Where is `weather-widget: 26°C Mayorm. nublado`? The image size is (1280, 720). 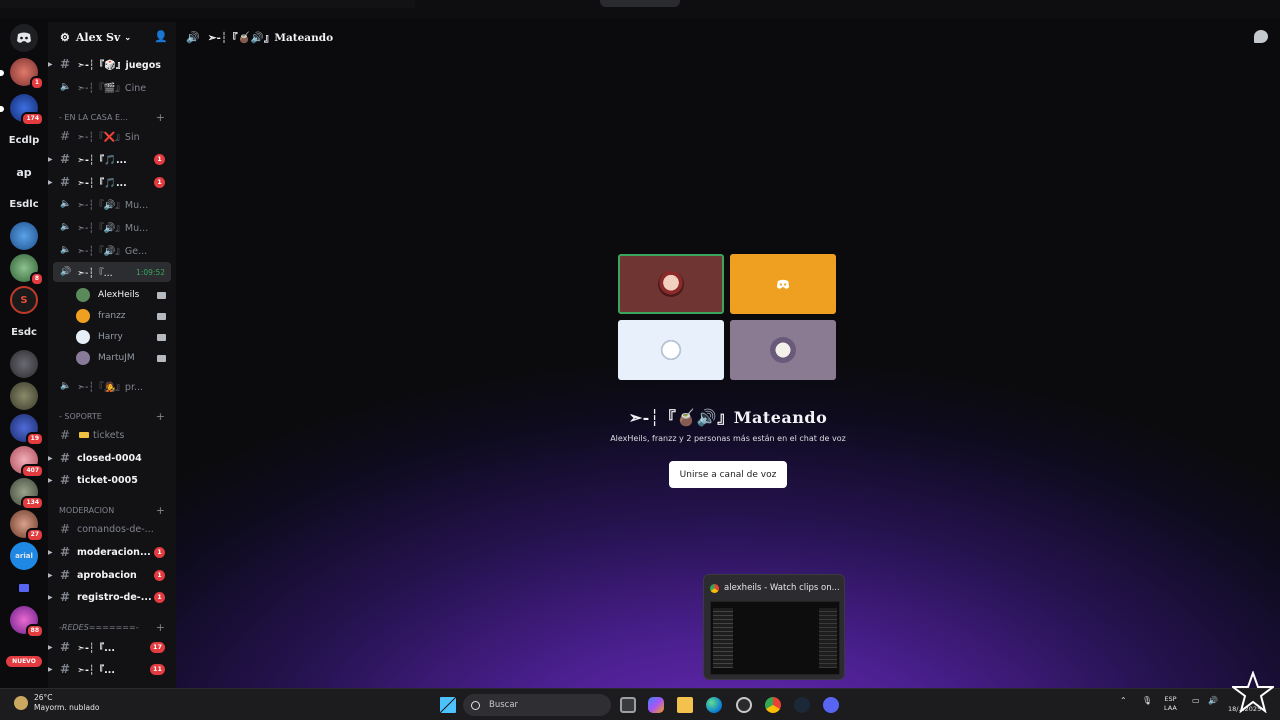
weather-widget: 26°C Mayorm. nublado is located at coordinates (56, 703).